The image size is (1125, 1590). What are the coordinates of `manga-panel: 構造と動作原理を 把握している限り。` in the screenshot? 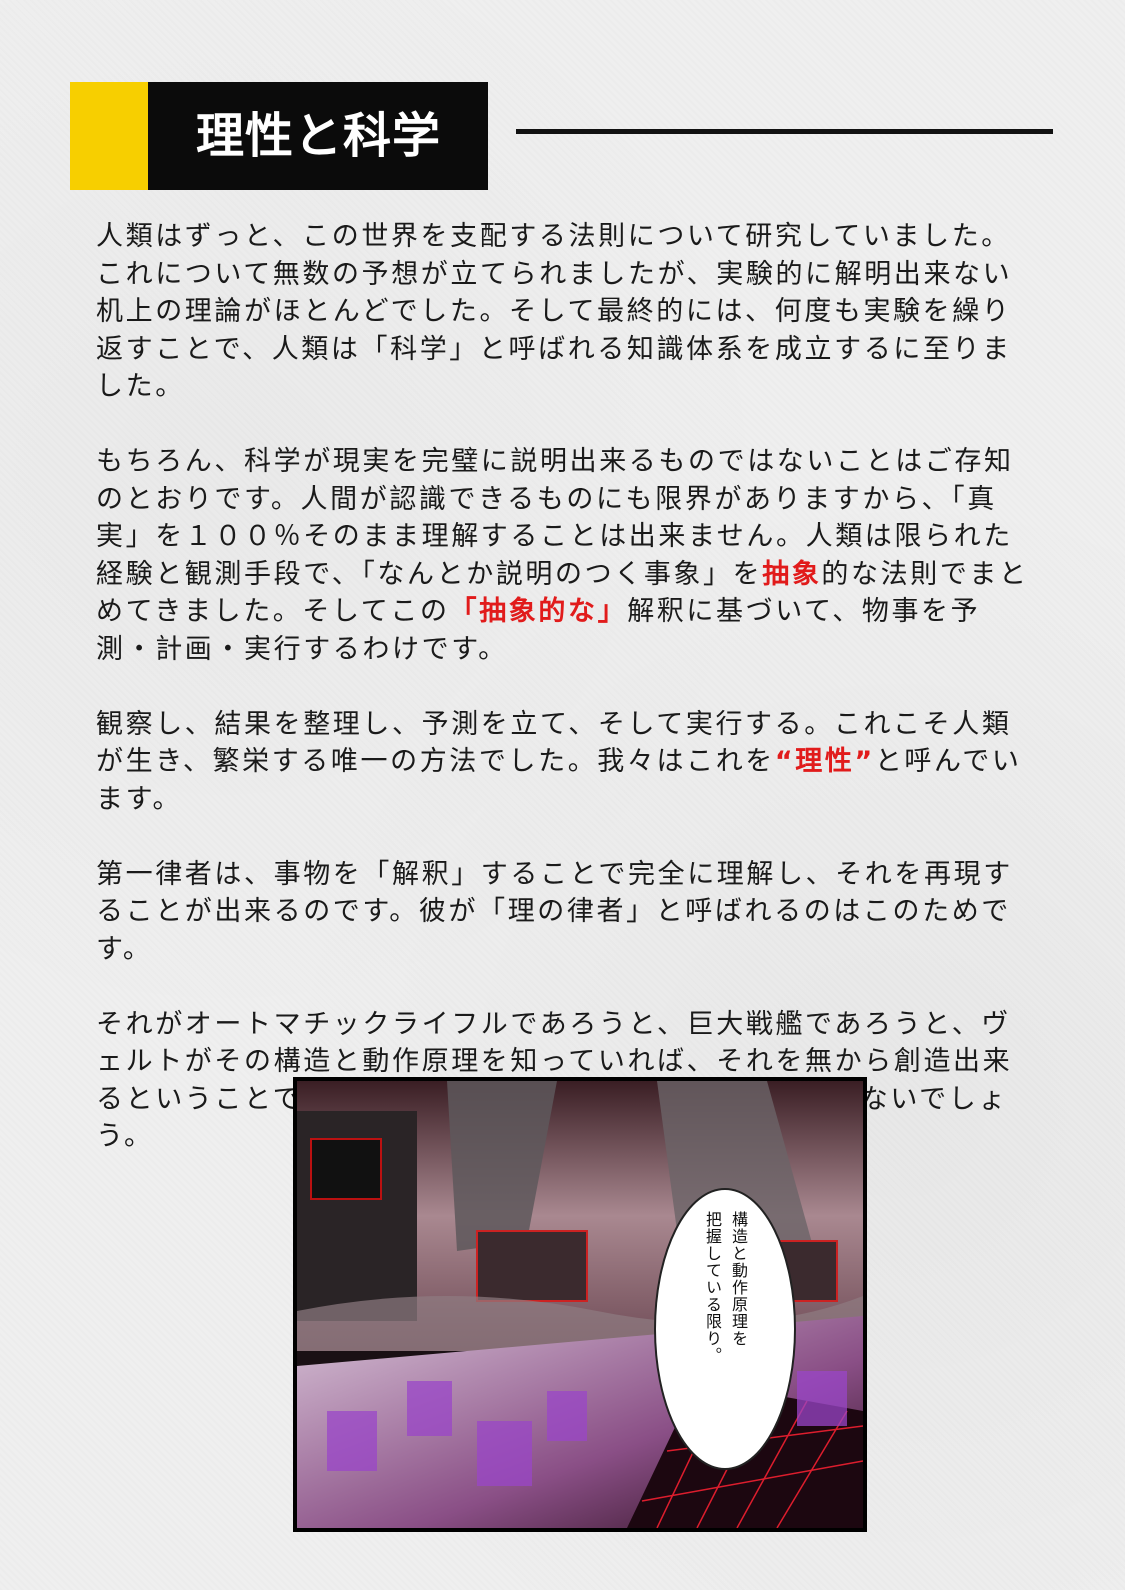 It's located at (580, 1304).